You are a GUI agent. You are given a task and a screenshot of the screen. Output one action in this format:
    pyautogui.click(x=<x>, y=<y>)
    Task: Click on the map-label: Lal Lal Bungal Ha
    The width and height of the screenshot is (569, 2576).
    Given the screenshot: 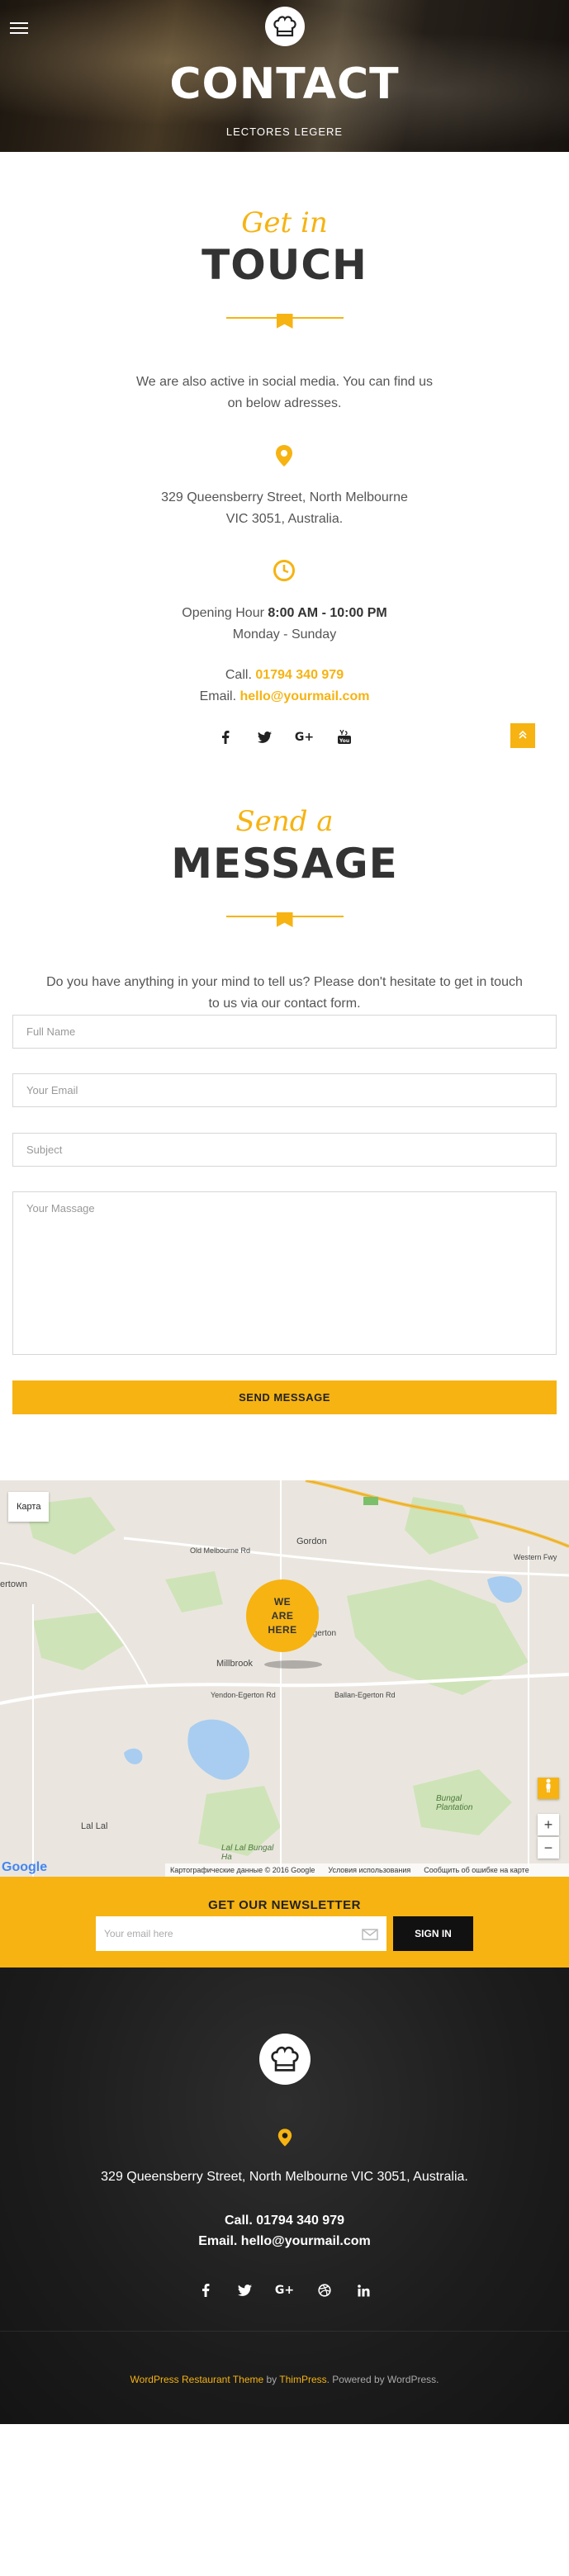 What is the action you would take?
    pyautogui.click(x=247, y=1853)
    